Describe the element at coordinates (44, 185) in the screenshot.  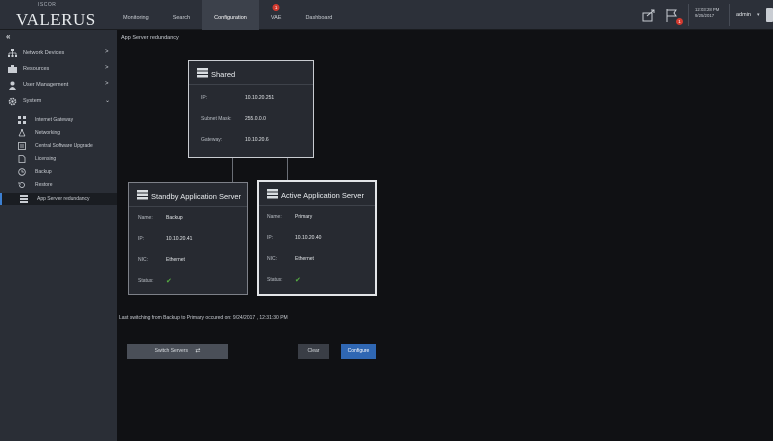
I see `sidebar-item-label: Restore` at that location.